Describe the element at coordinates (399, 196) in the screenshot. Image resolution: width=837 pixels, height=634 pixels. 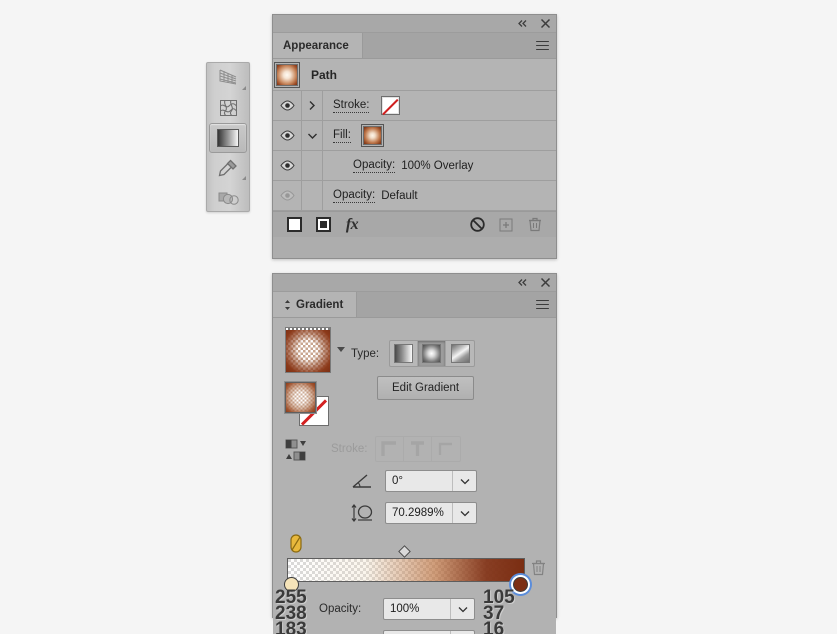
I see `appearance-opacity-object-value: Default` at that location.